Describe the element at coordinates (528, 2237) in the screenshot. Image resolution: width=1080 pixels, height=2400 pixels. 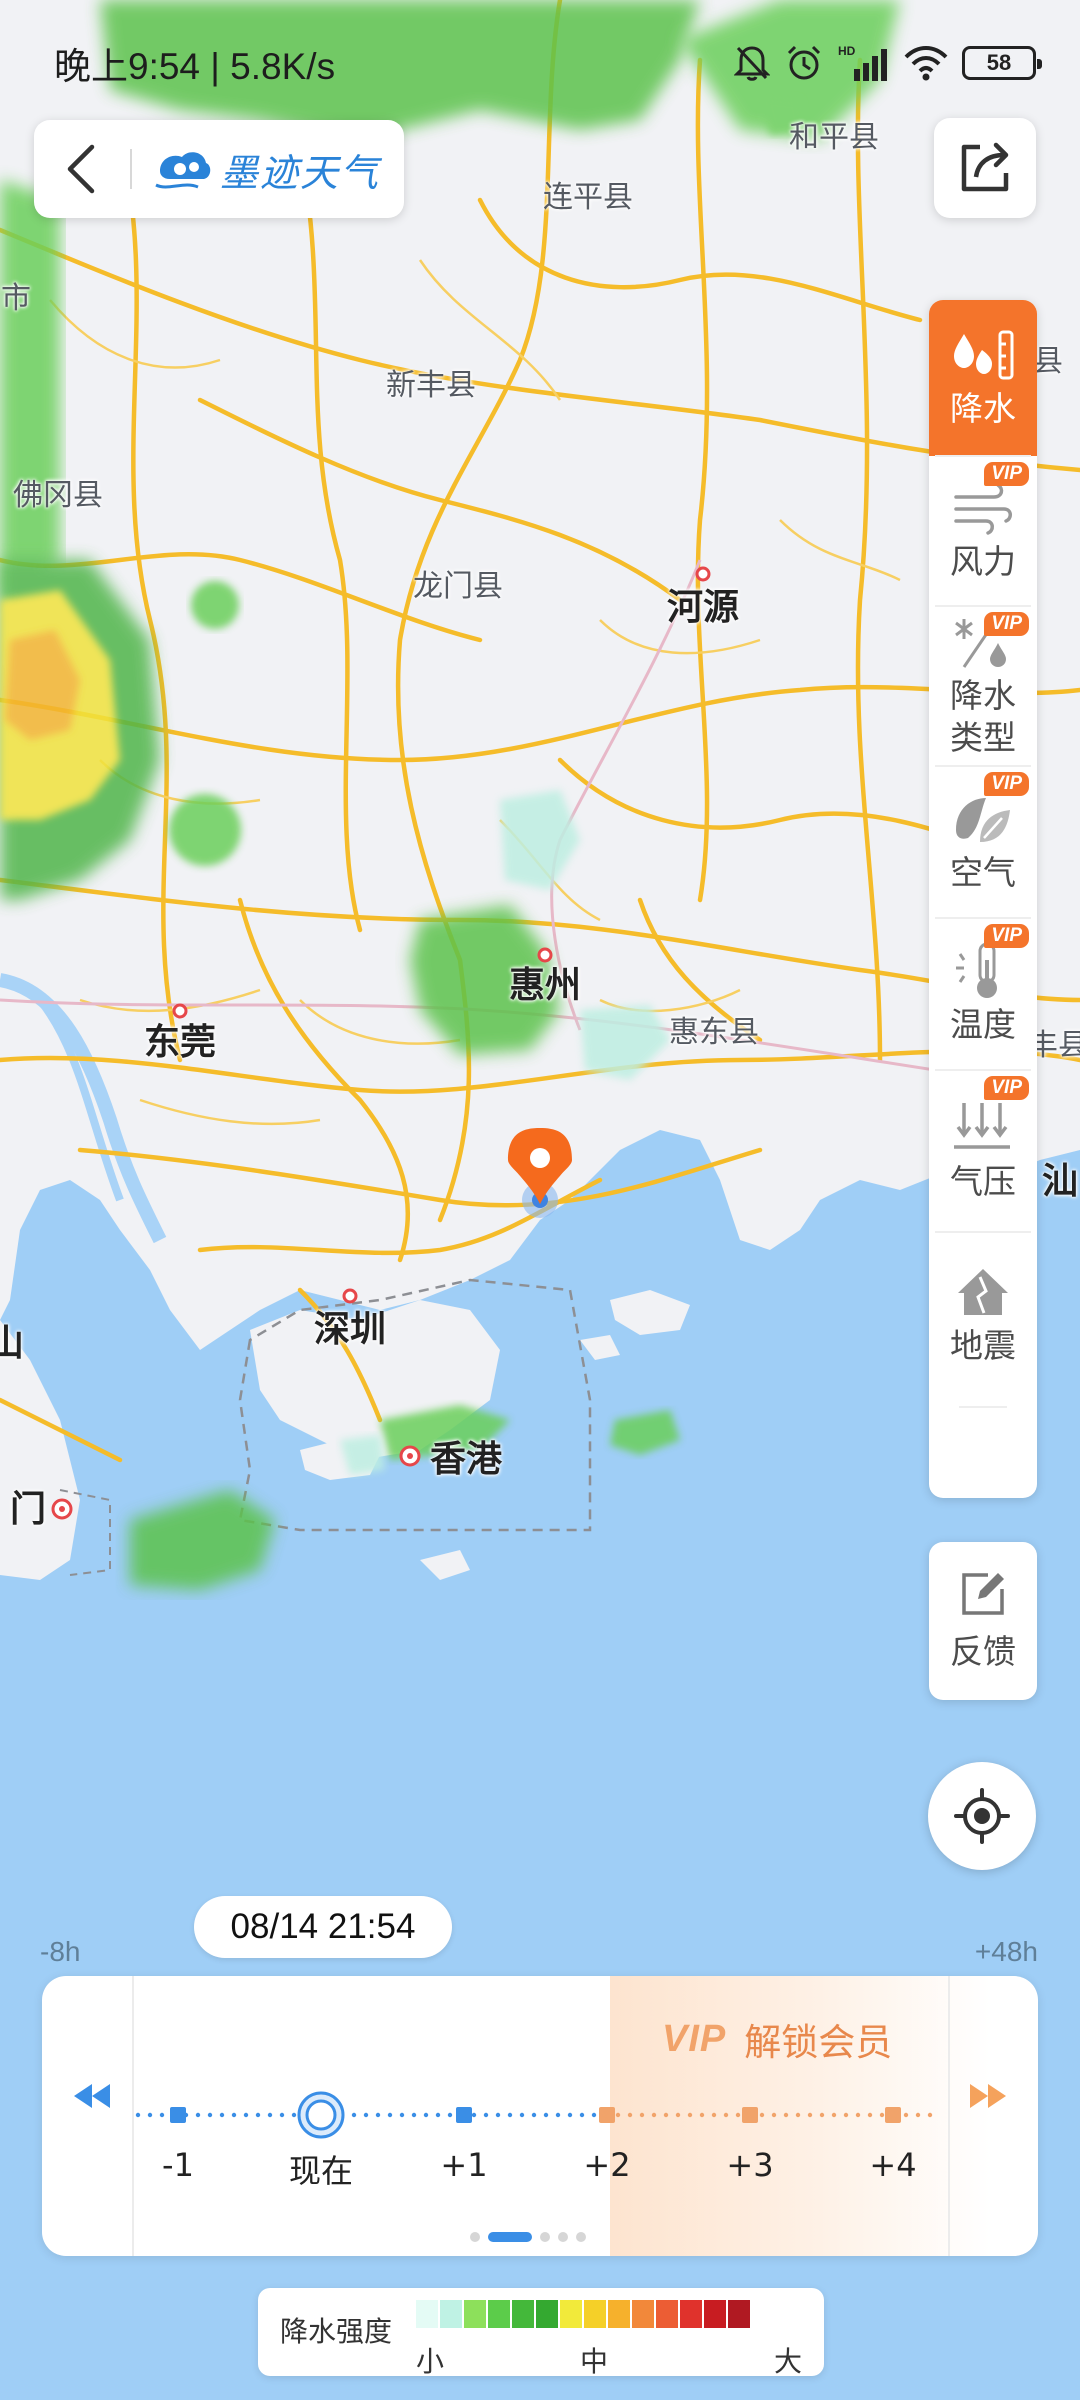
I see `timeline-page-indicator` at that location.